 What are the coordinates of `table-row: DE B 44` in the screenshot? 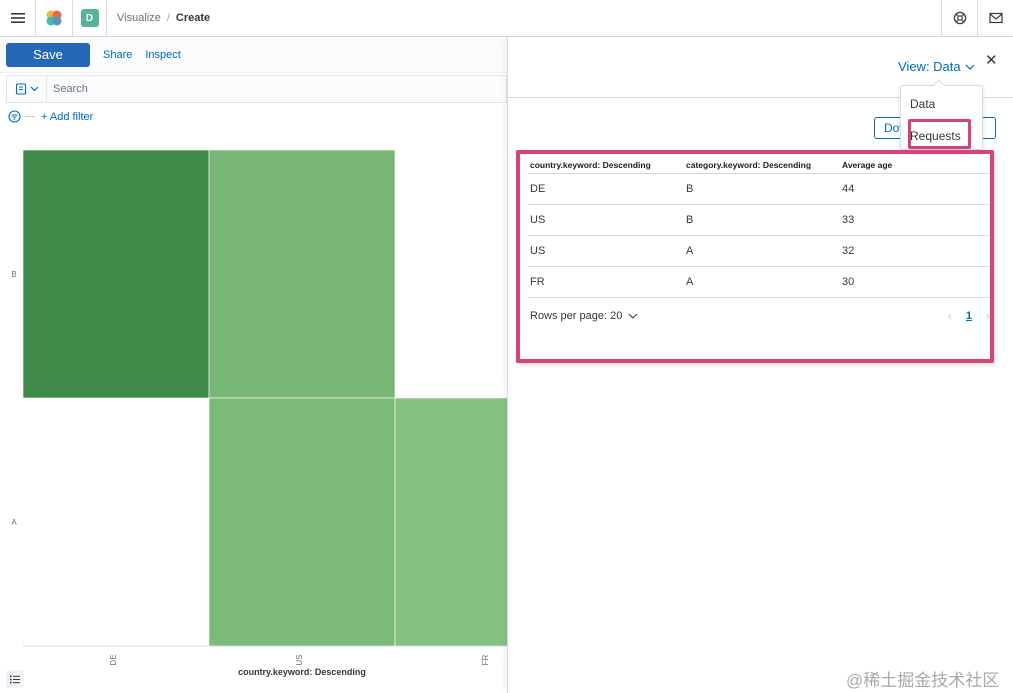 It's located at (759, 189).